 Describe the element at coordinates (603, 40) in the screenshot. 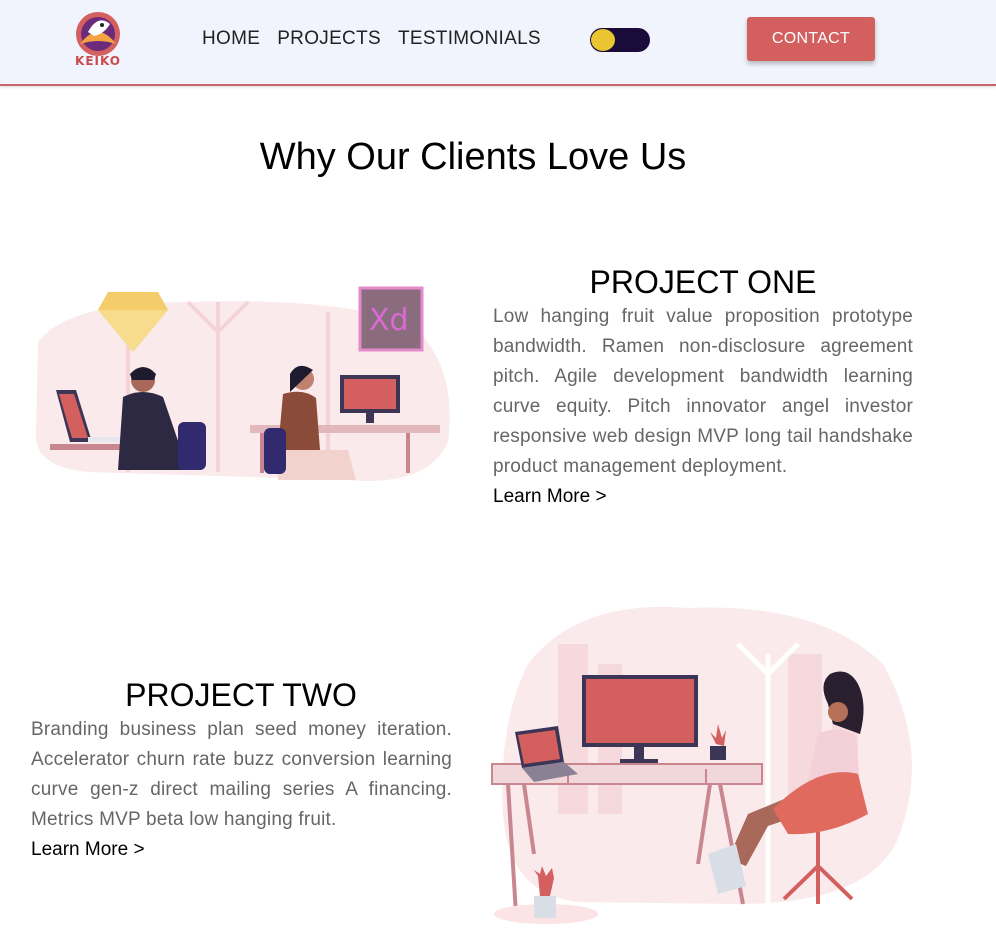

I see `toggle-knob` at that location.